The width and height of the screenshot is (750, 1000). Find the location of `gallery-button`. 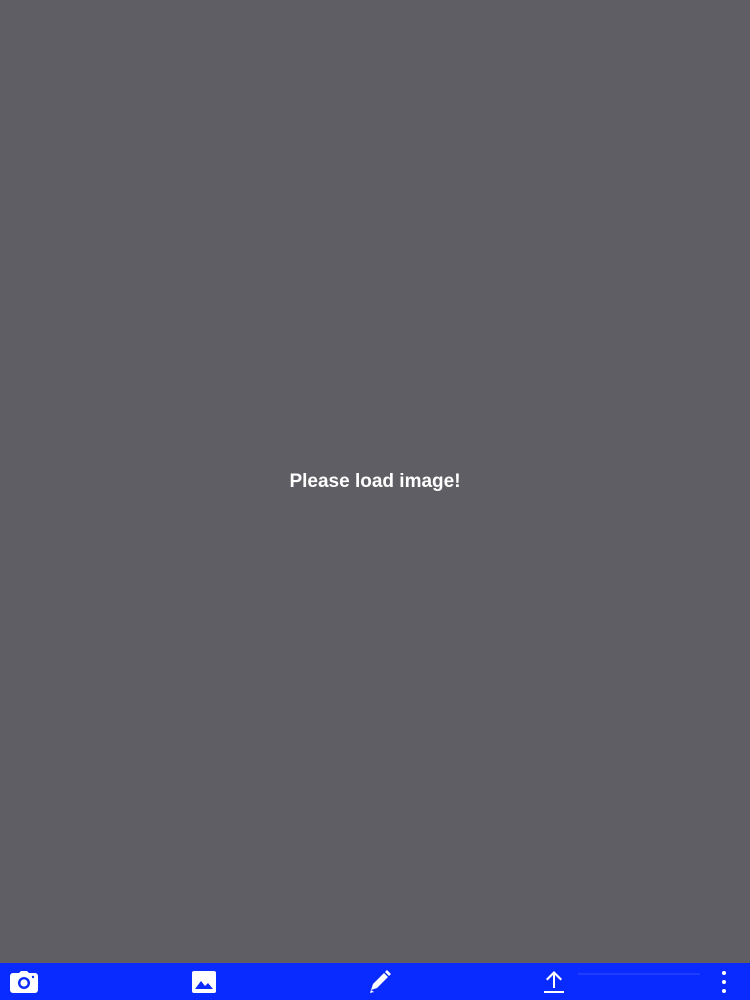

gallery-button is located at coordinates (204, 981).